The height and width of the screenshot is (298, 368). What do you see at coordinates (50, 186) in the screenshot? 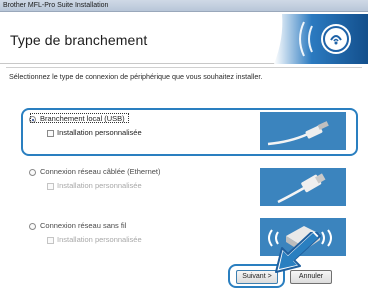
I see `ethernet-custom-checkbox` at bounding box center [50, 186].